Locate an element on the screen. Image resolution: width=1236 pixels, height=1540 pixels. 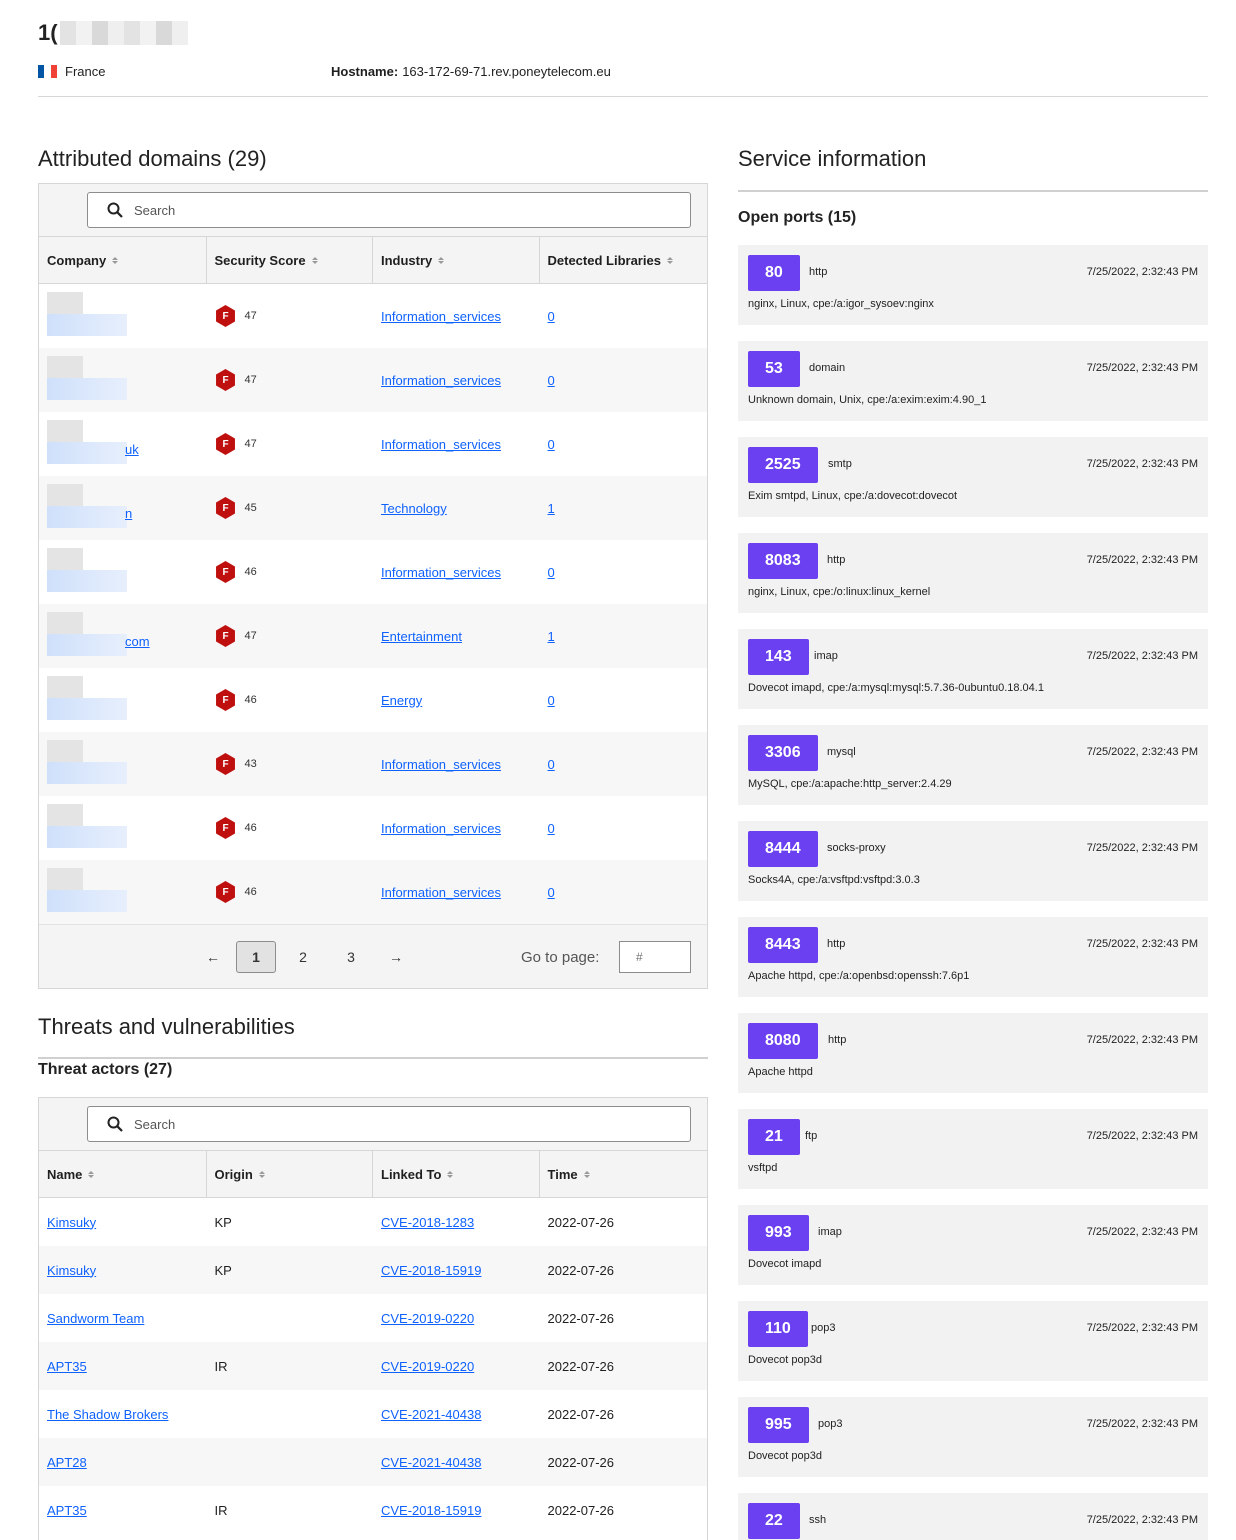
port-number-badge: 80 is located at coordinates (774, 273).